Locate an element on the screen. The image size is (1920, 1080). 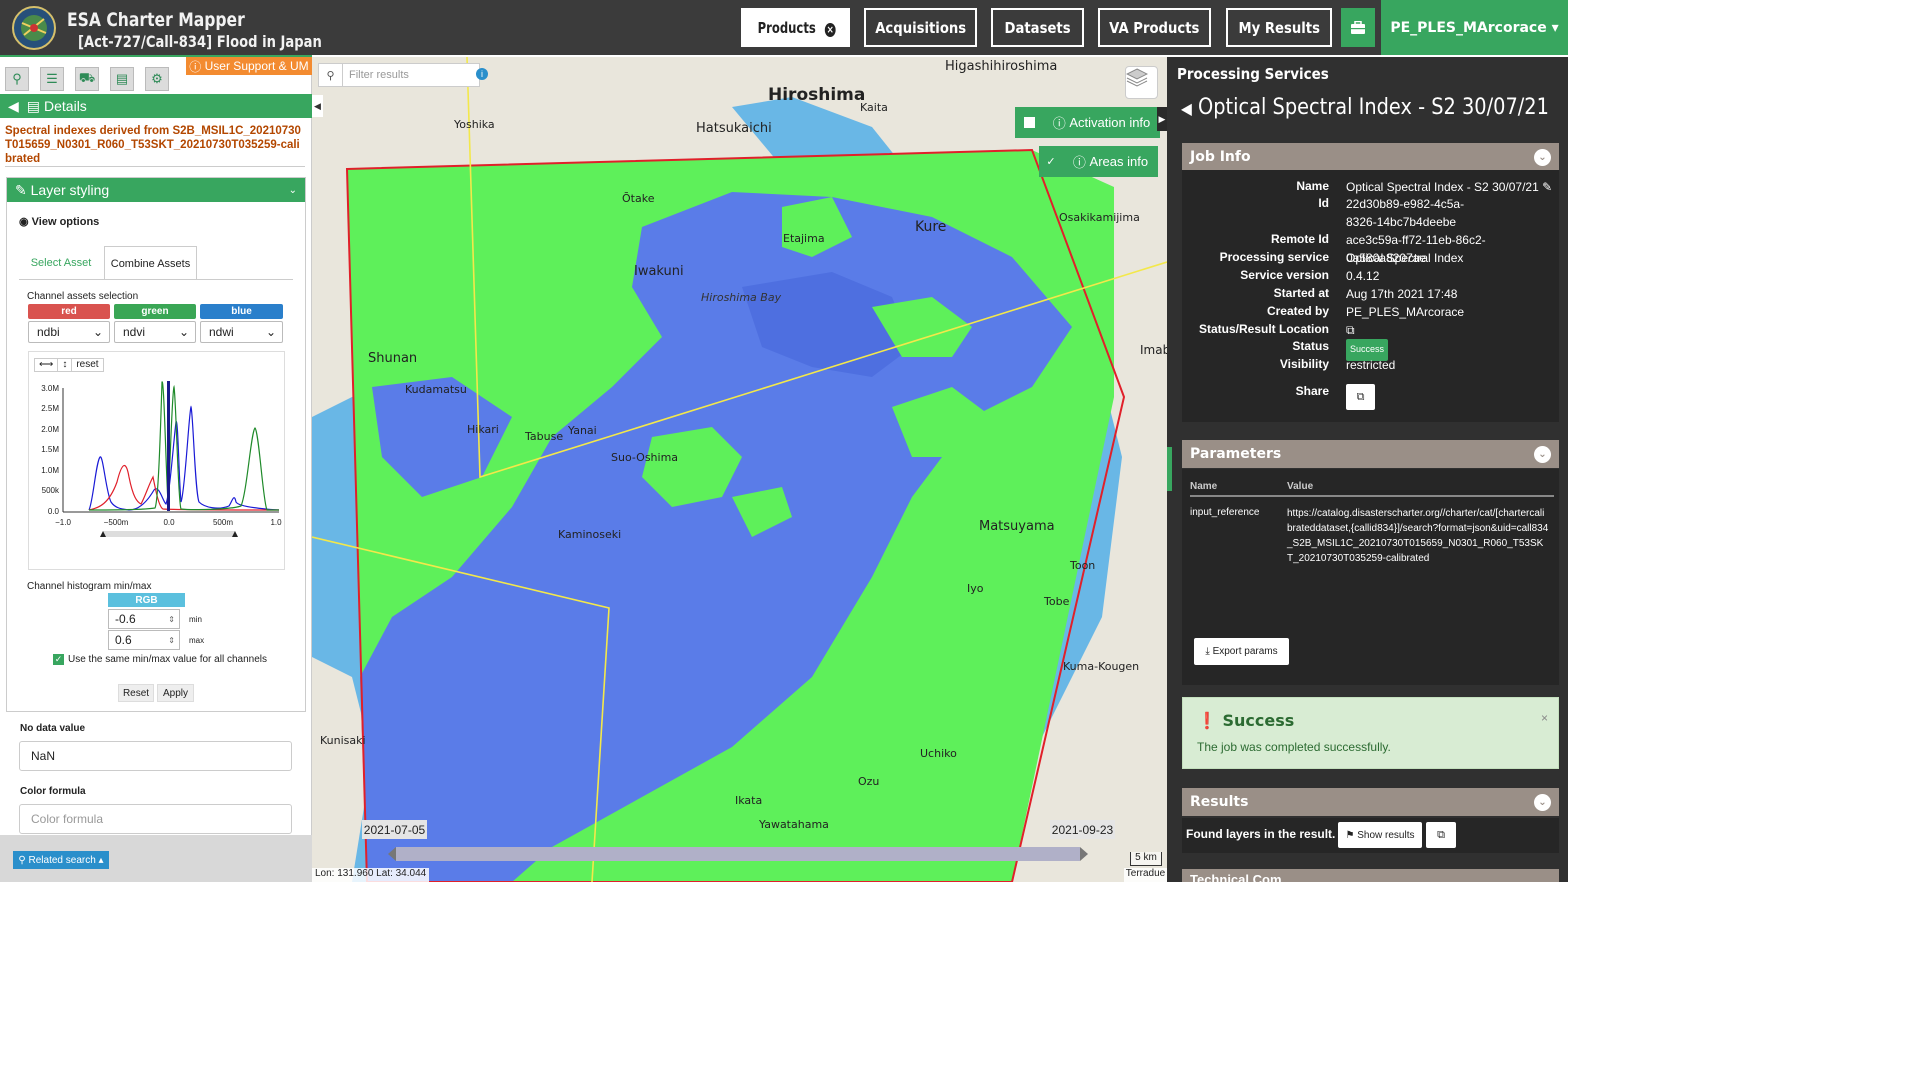
job-key: Visibility is located at coordinates (1304, 364).